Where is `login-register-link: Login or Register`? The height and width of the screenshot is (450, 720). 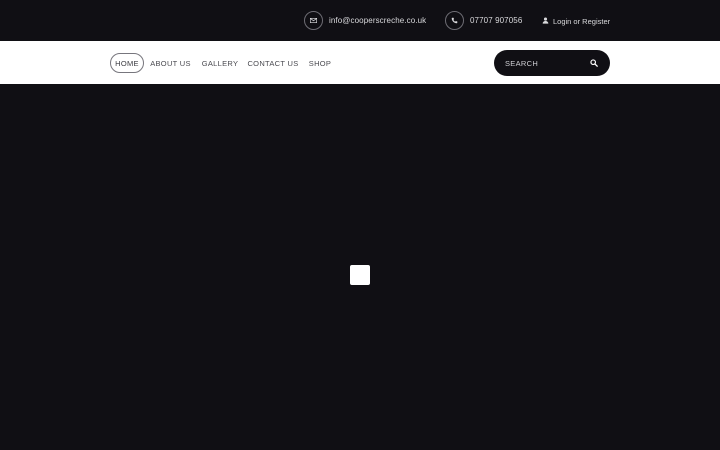 login-register-link: Login or Register is located at coordinates (576, 21).